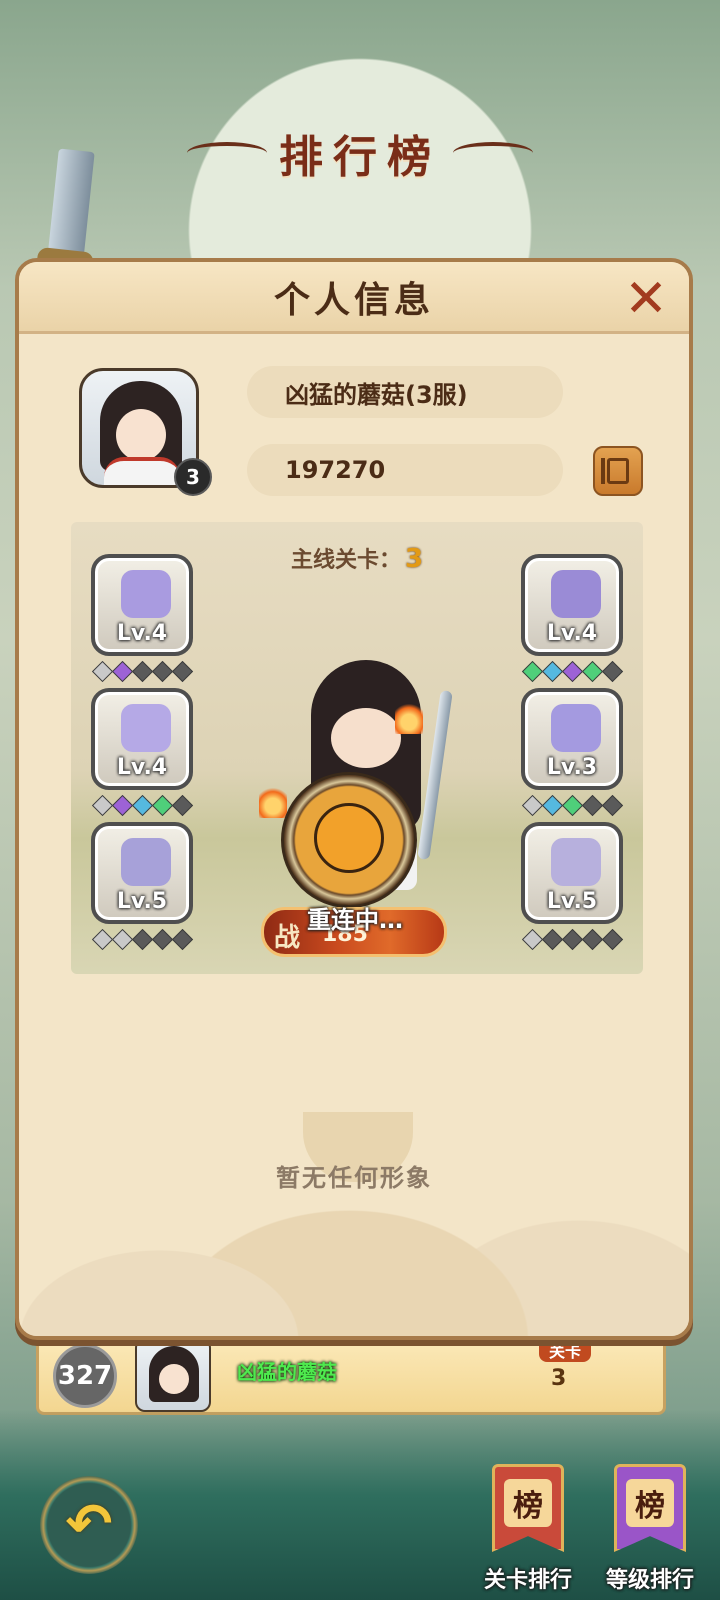 The image size is (720, 1600). Describe the element at coordinates (576, 862) in the screenshot. I see `necklace-icon` at that location.